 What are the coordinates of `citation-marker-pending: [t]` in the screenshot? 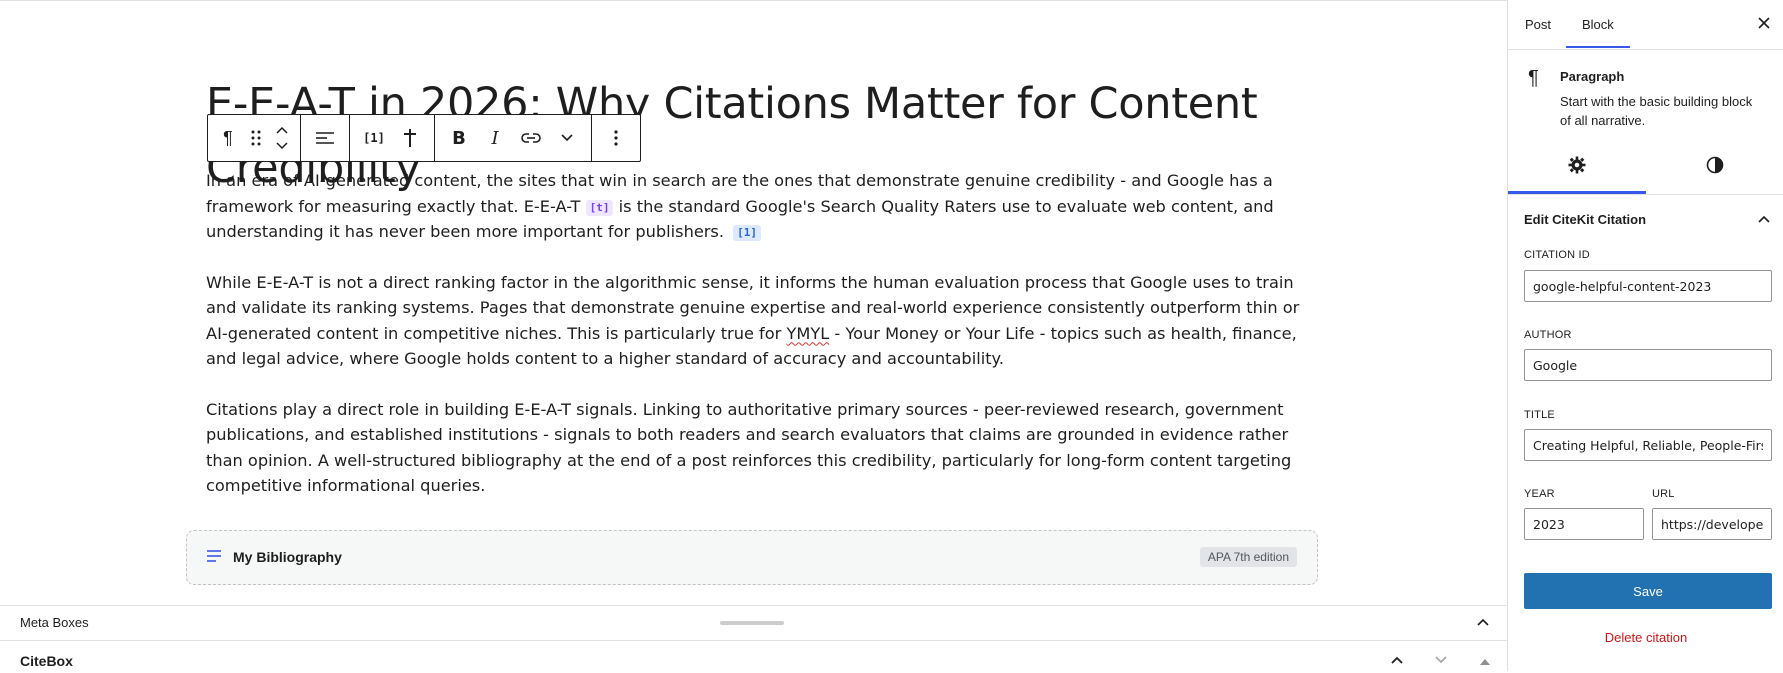 It's located at (599, 207).